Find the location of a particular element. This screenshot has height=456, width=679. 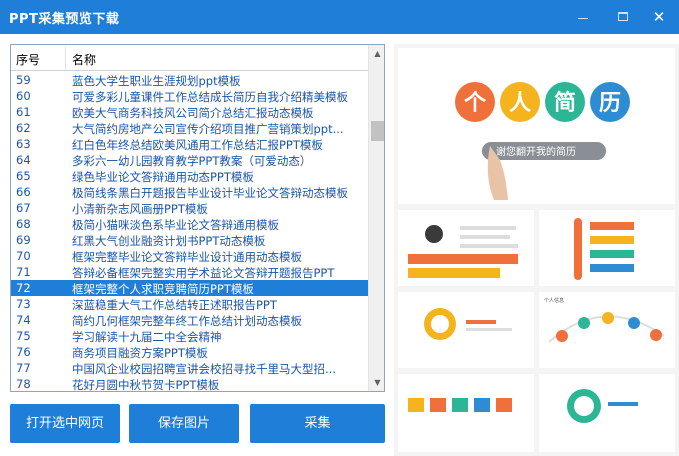

list-item: 63 红白色年终总结欧美风通用工作总结汇报PPT模板 is located at coordinates (189, 144).